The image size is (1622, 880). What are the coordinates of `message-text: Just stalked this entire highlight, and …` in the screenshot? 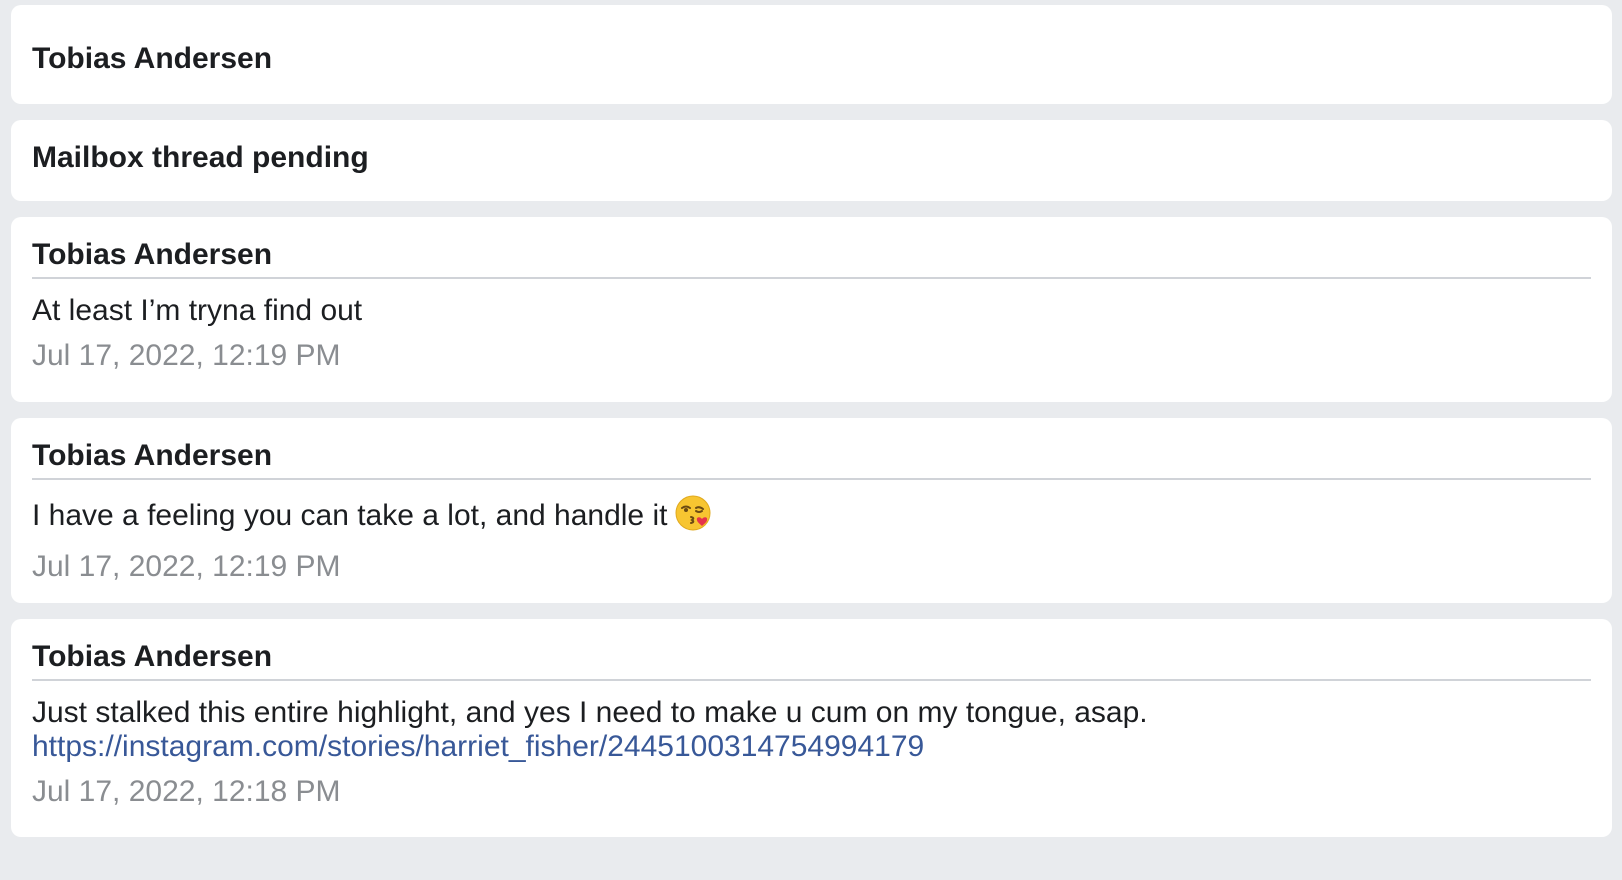 It's located at (590, 712).